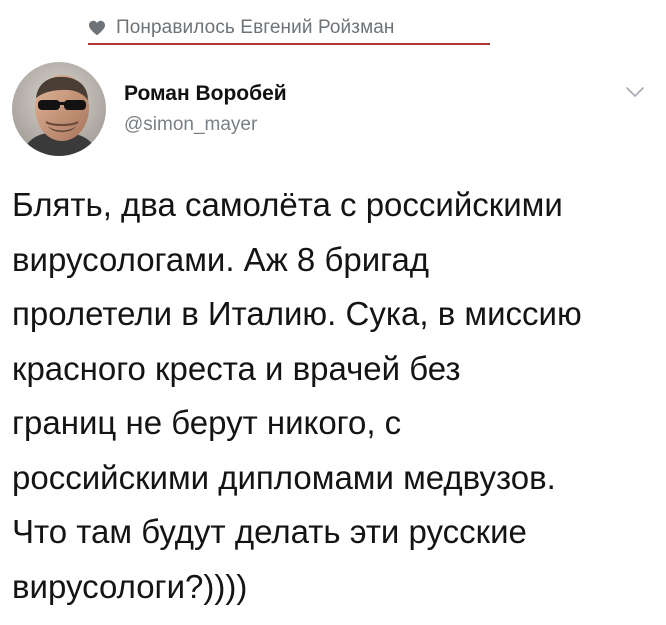  I want to click on heart-icon, so click(97, 28).